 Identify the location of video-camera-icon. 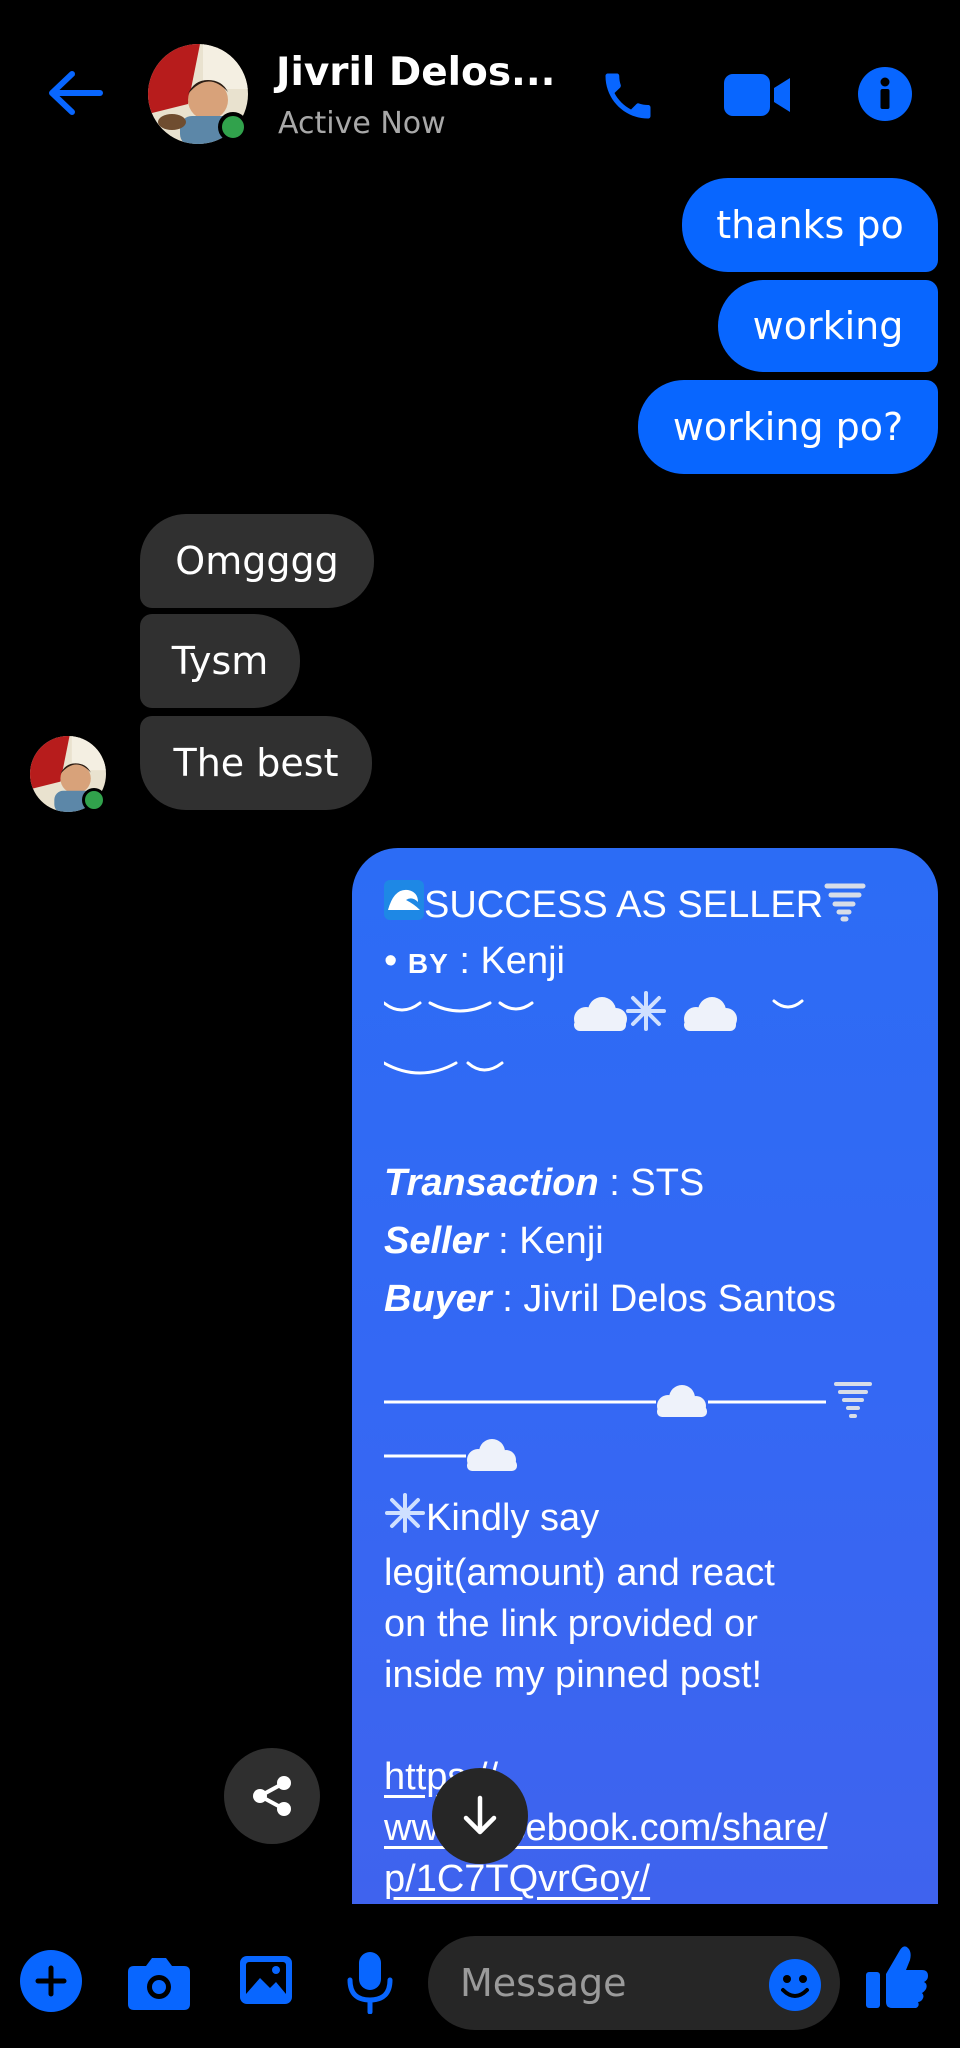
(757, 95).